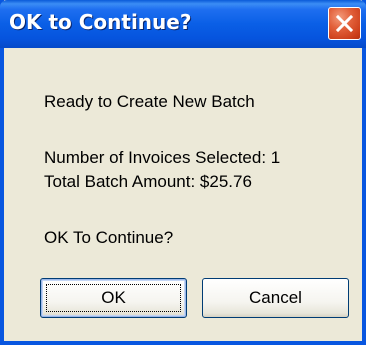  Describe the element at coordinates (100, 22) in the screenshot. I see `dialog-title: OK to Continue?` at that location.